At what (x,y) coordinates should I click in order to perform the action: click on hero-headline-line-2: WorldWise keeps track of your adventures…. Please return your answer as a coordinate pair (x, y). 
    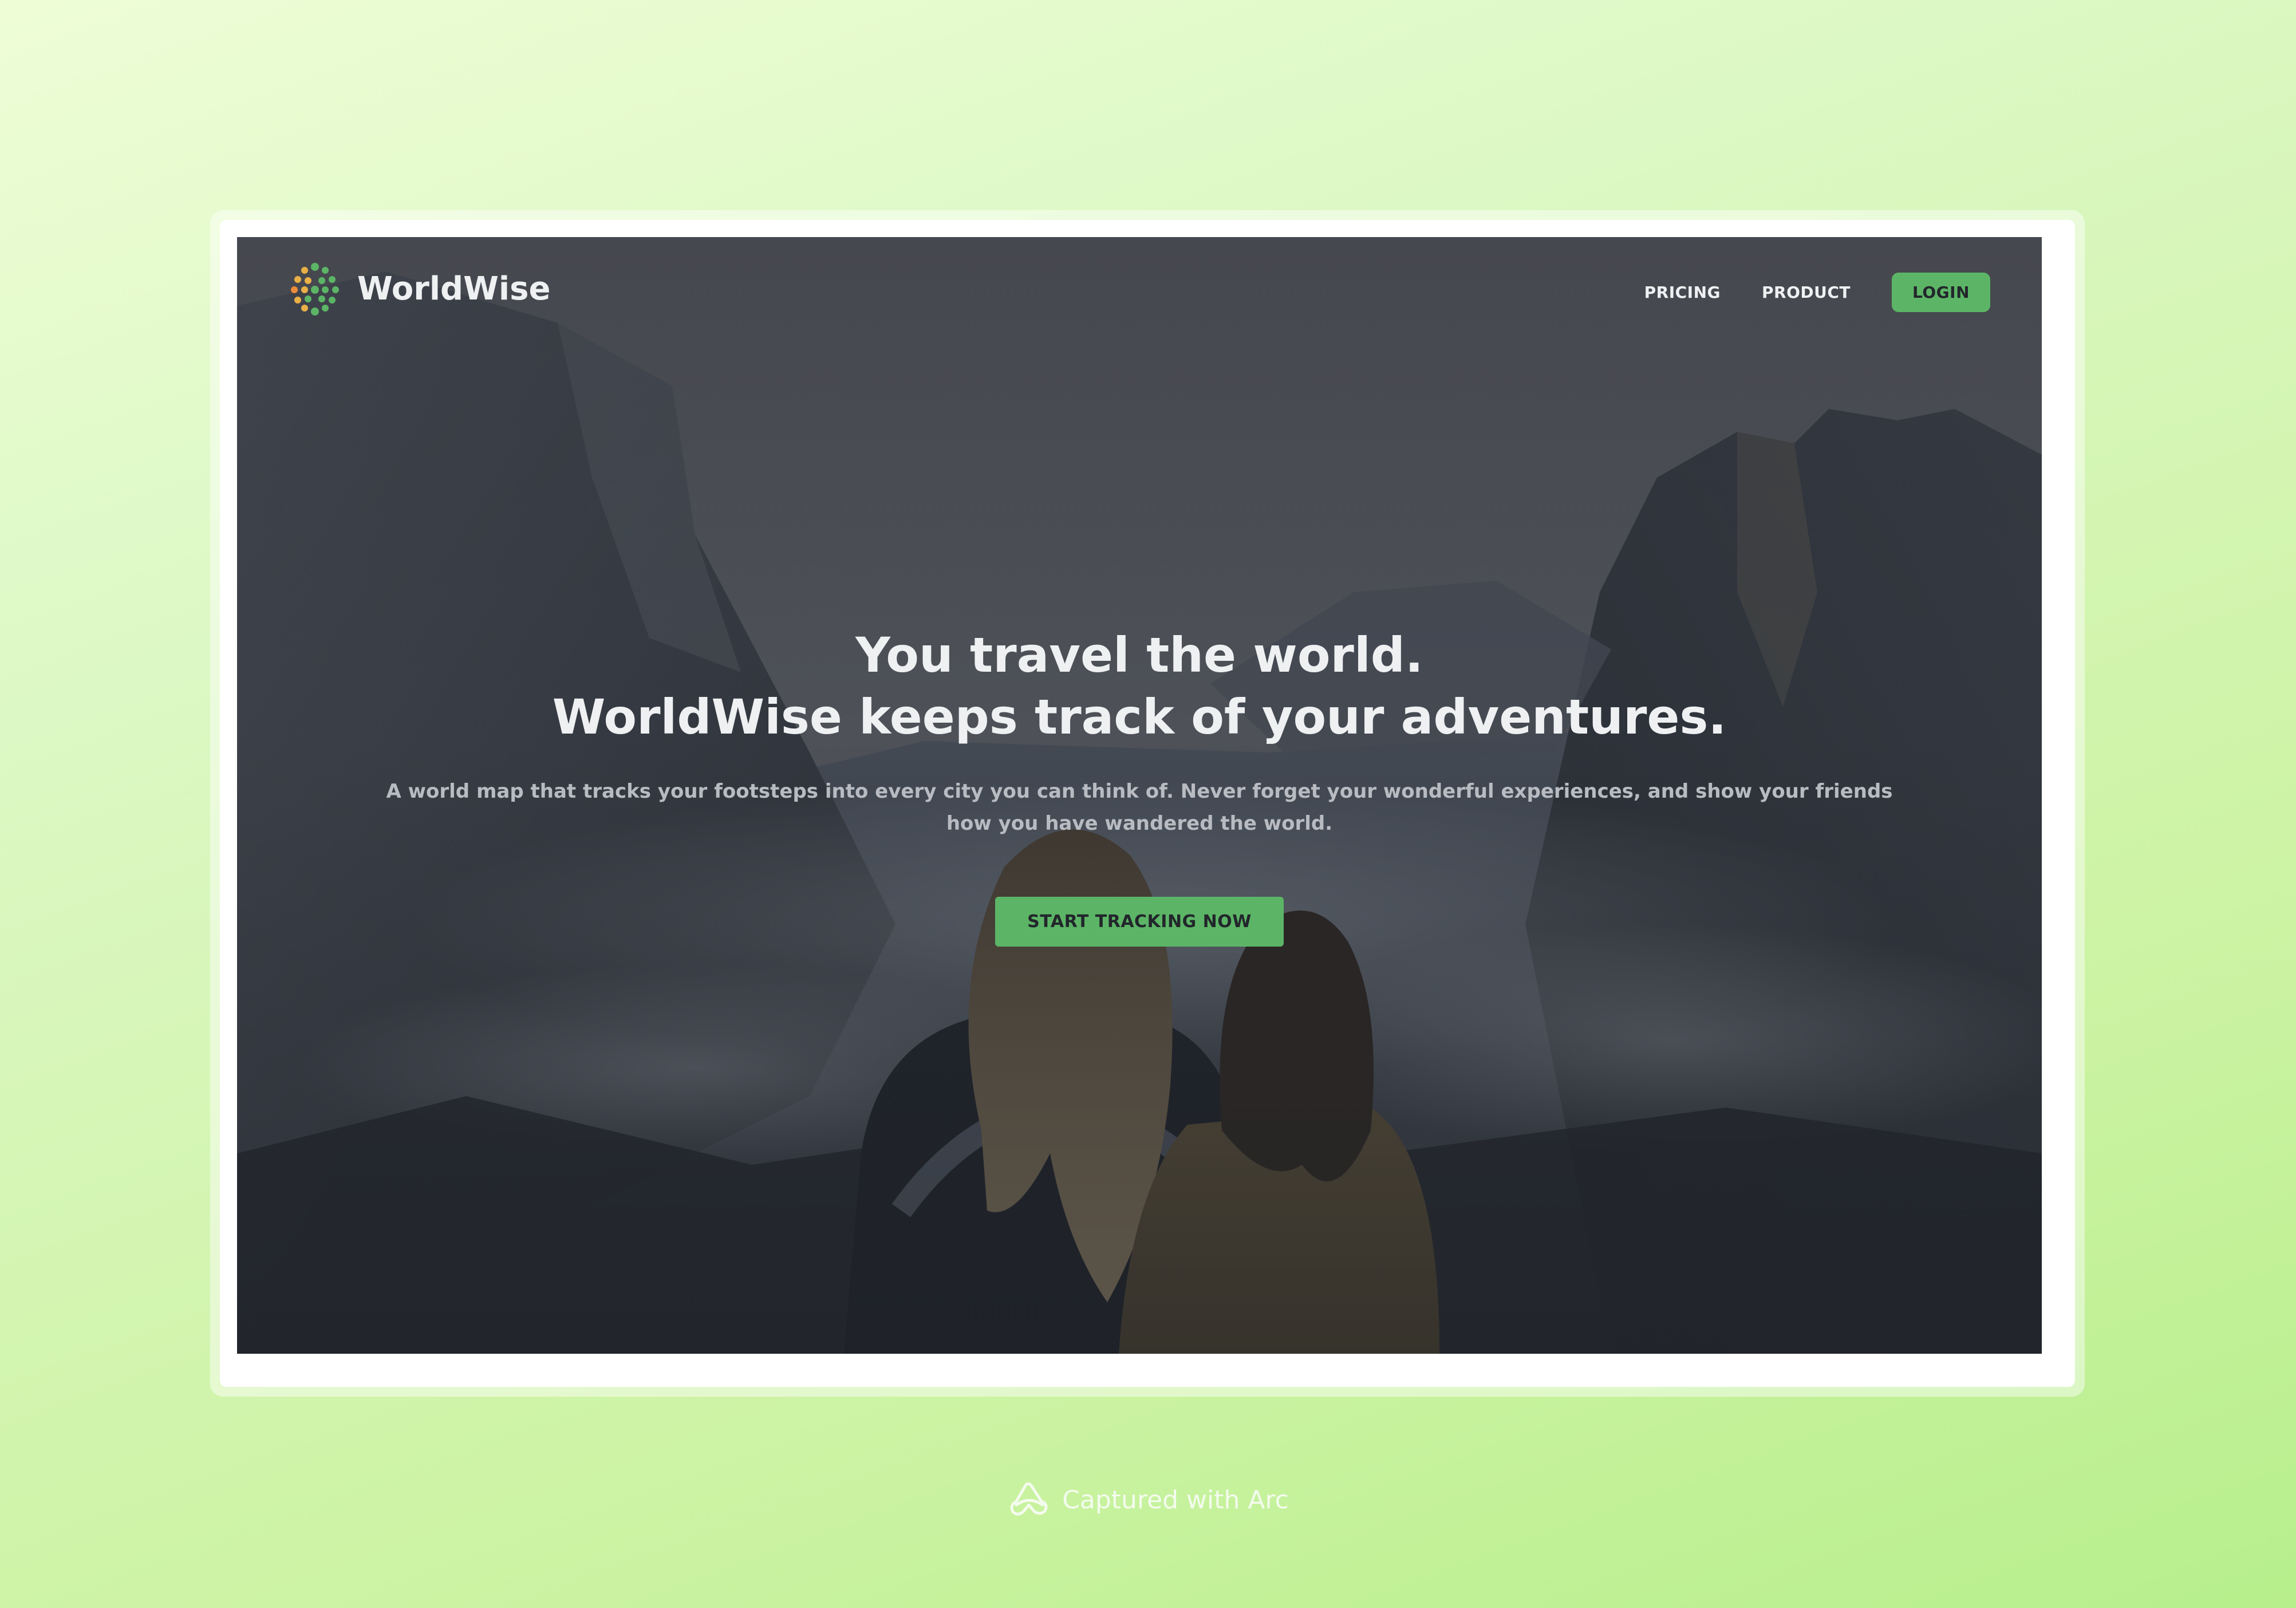
    Looking at the image, I should click on (1139, 717).